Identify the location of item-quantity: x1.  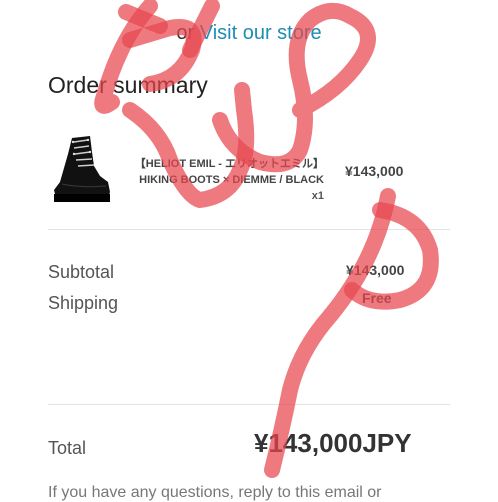
(317, 196).